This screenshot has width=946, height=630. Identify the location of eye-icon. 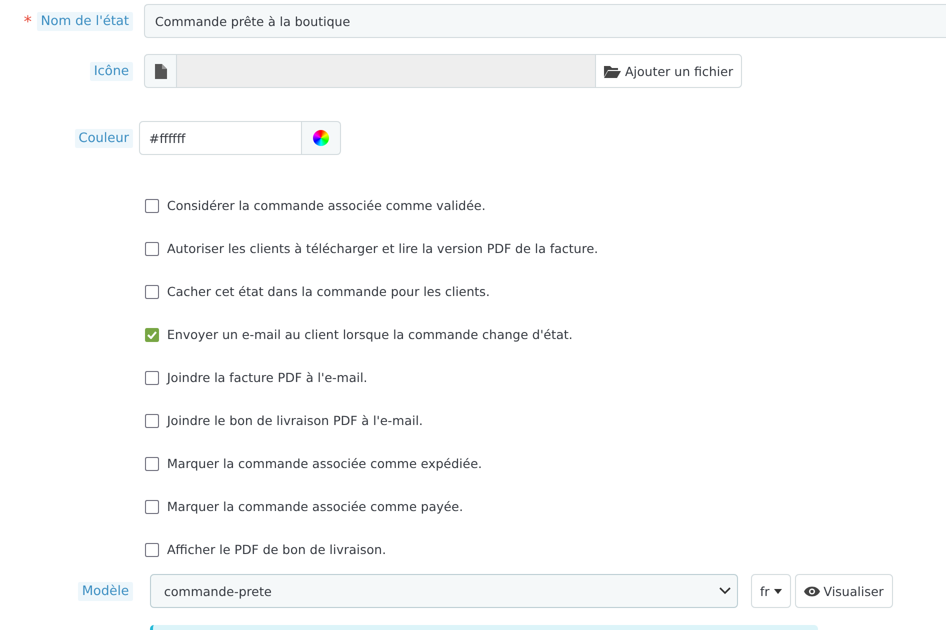
(812, 591).